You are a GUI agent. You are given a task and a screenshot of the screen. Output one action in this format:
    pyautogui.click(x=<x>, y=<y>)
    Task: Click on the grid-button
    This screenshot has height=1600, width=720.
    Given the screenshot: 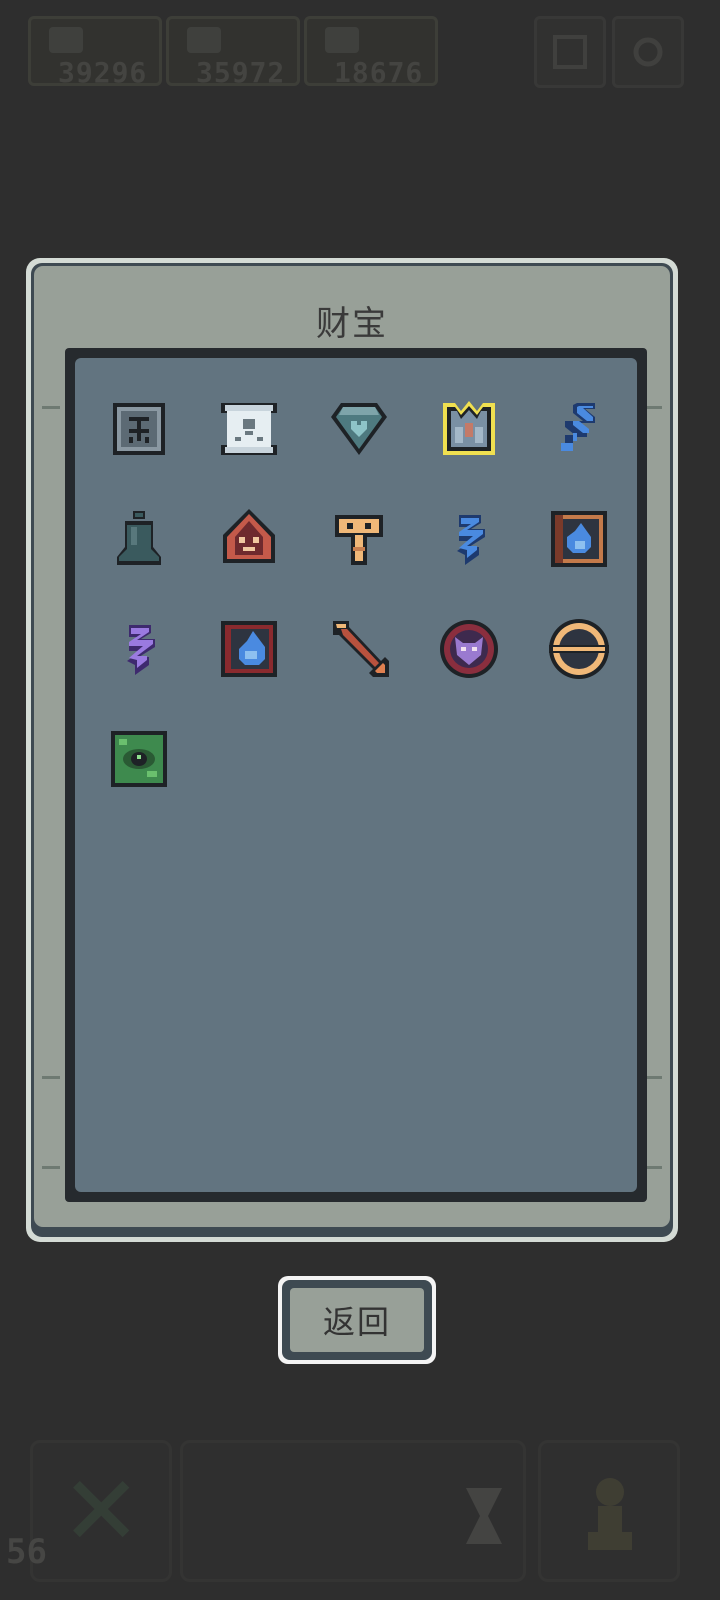 What is the action you would take?
    pyautogui.click(x=570, y=52)
    